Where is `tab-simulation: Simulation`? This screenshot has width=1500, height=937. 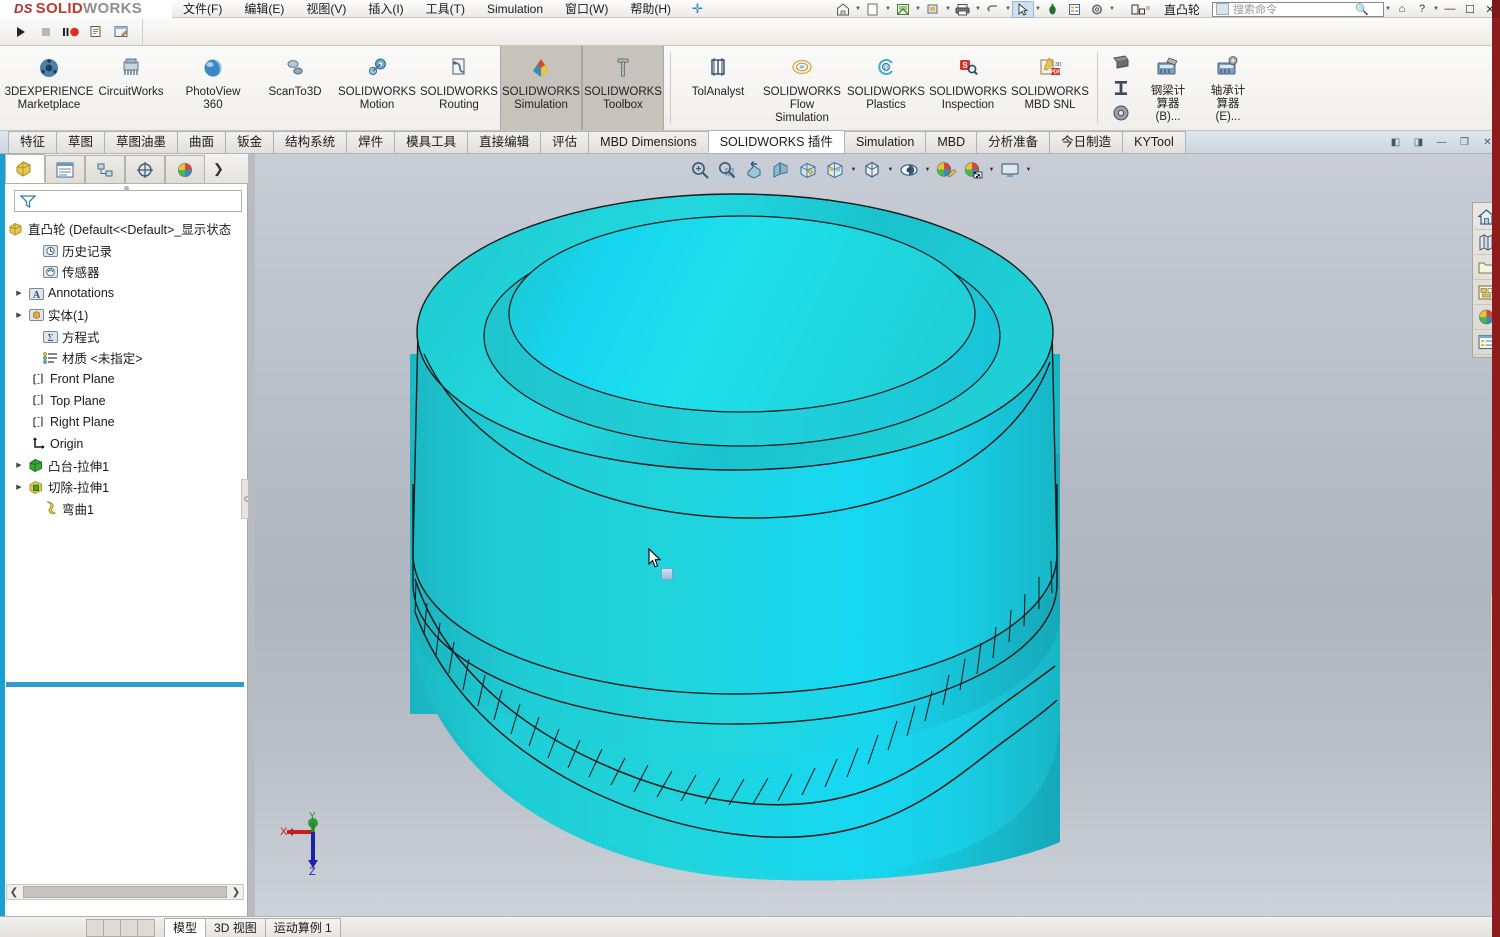
tab-simulation: Simulation is located at coordinates (885, 142).